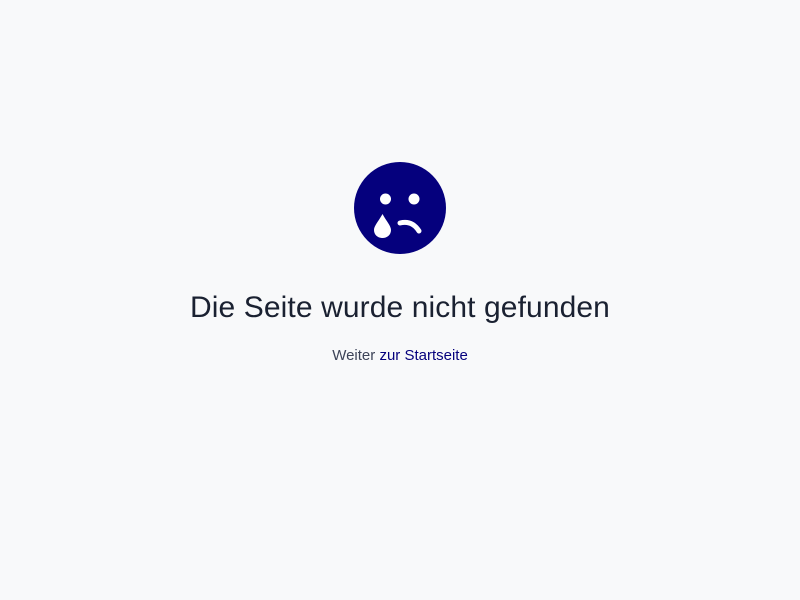 This screenshot has width=800, height=600. I want to click on page-title: Die Seite wurde nicht gefunden, so click(400, 307).